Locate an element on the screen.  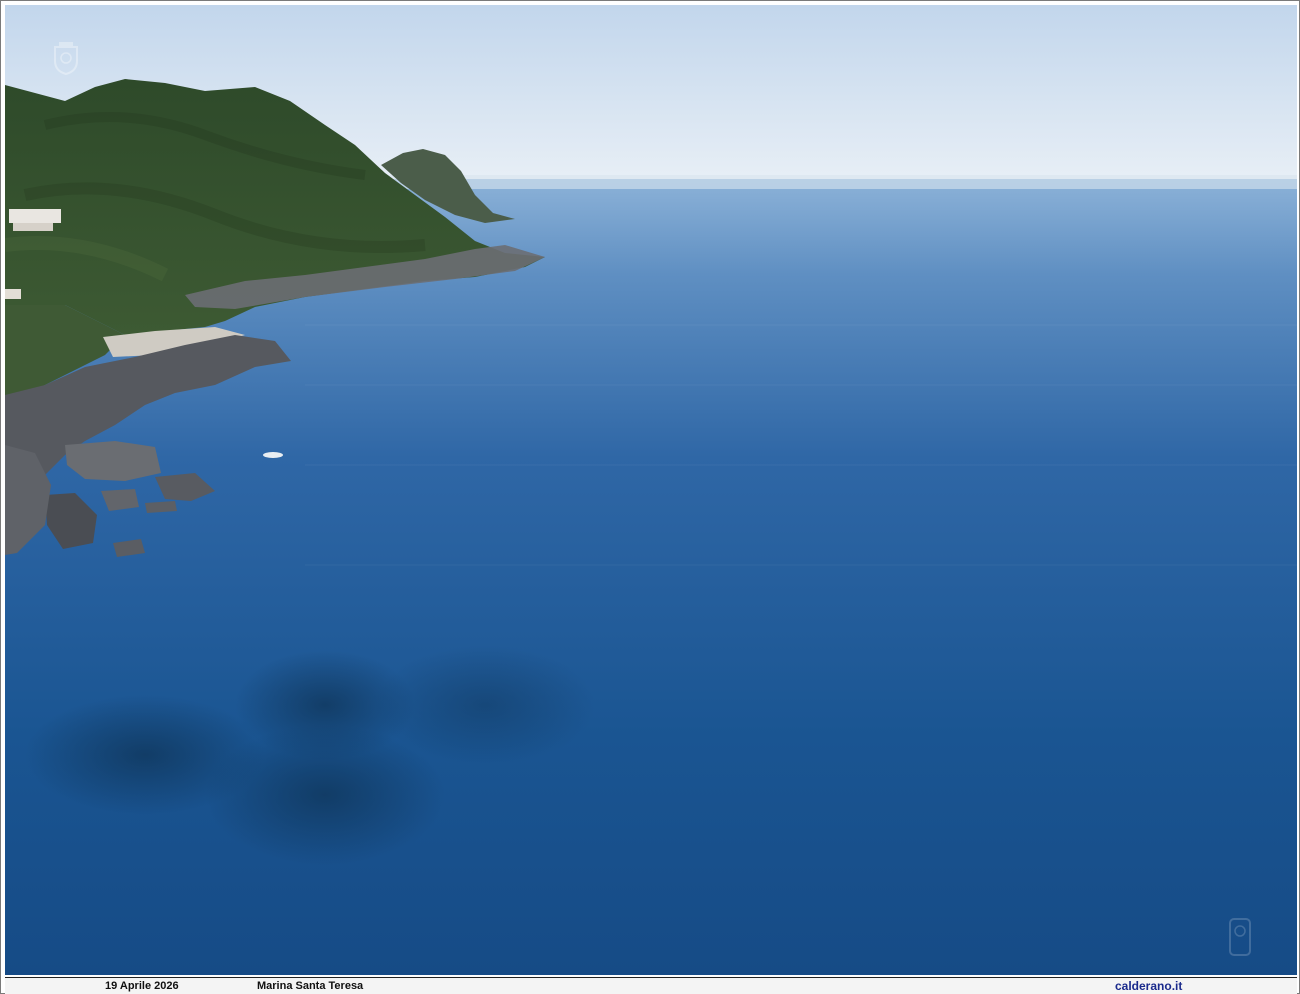
site-link: calderano.it is located at coordinates (1148, 986).